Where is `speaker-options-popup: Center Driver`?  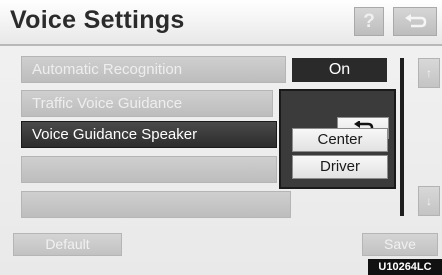 speaker-options-popup: Center Driver is located at coordinates (337, 139).